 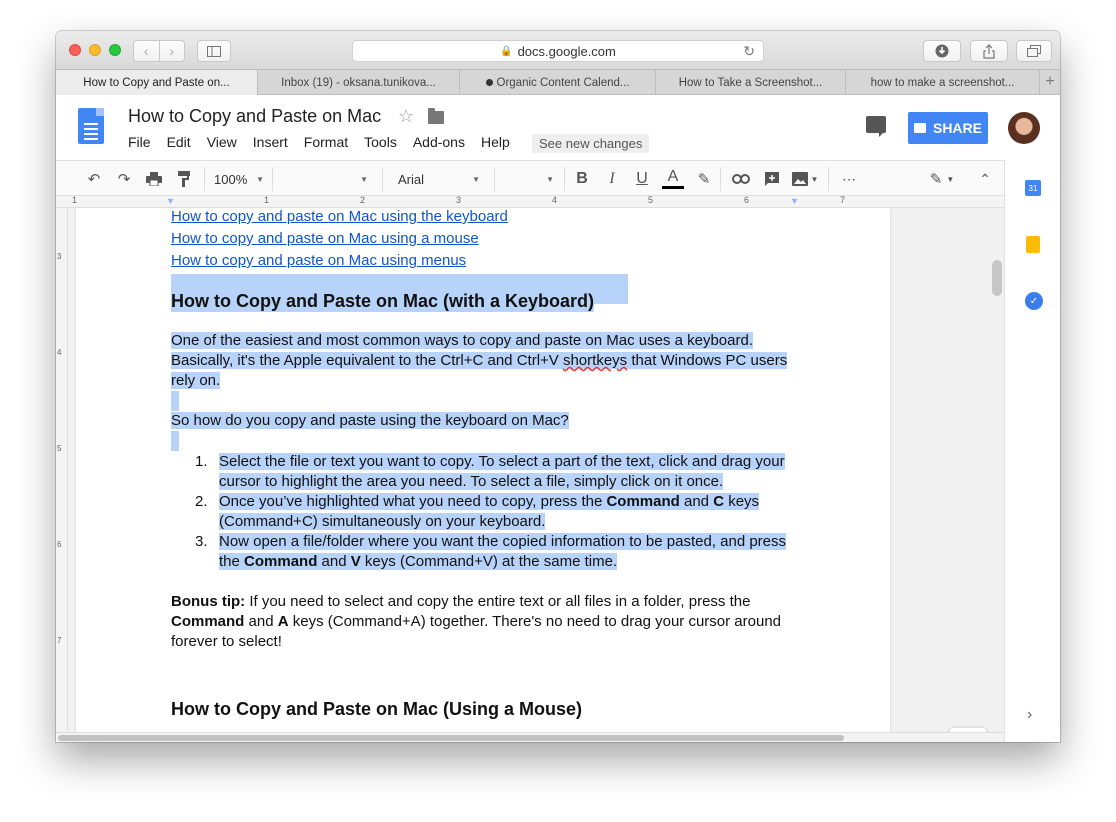 I want to click on bold-icon: B, so click(x=582, y=179).